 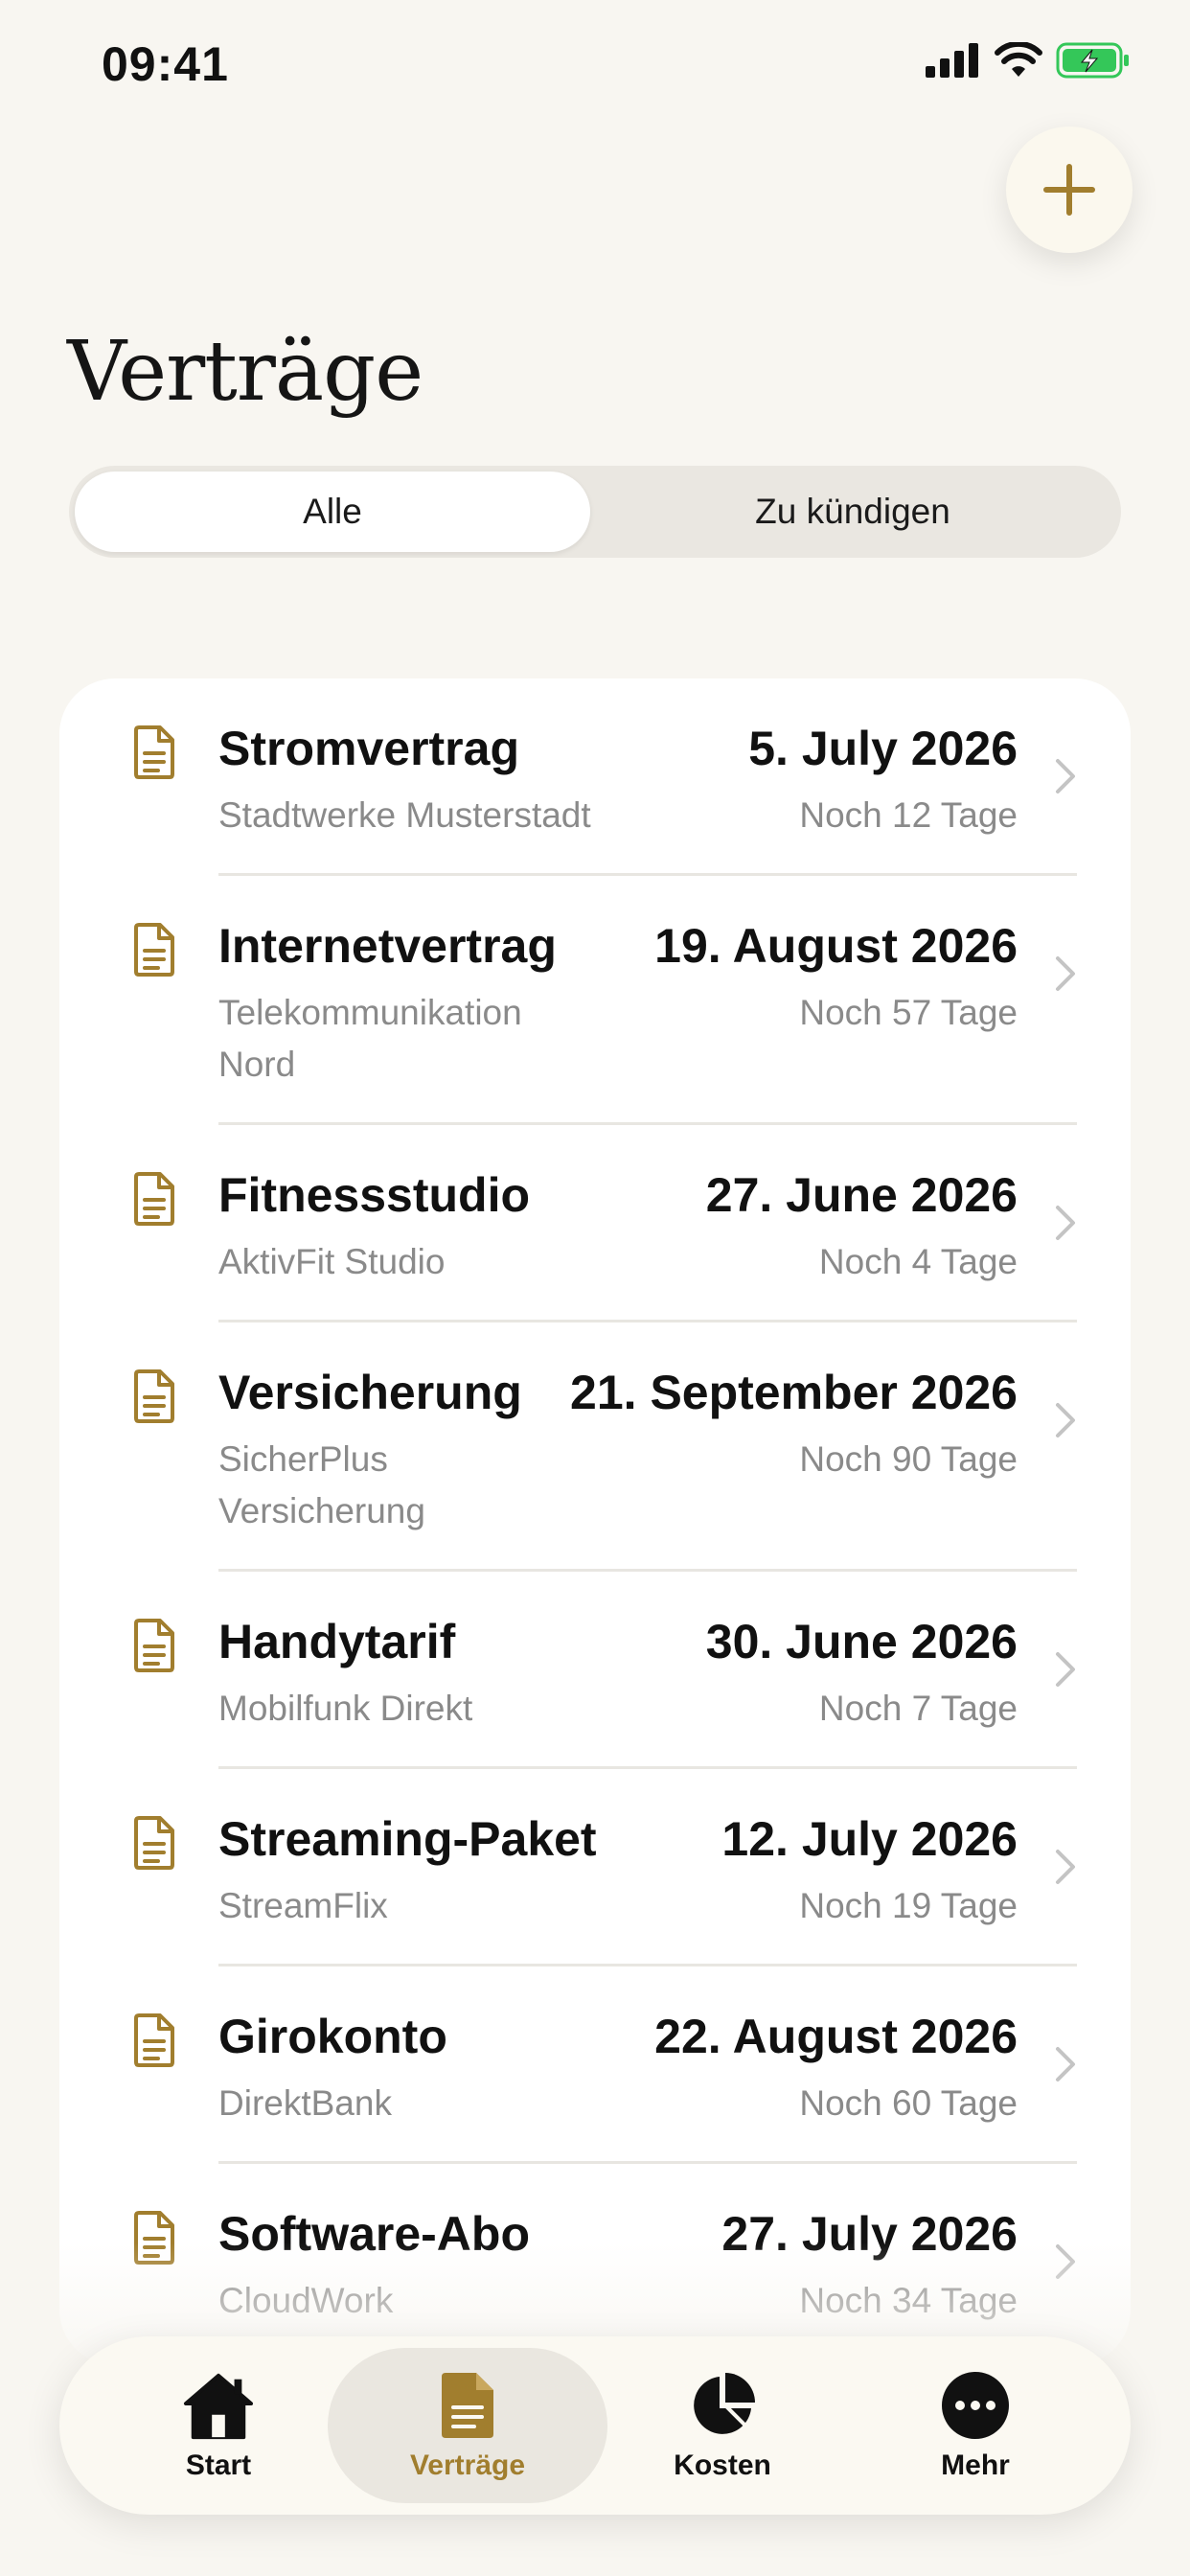 I want to click on contract-remaining: Noch 90 Tage, so click(x=909, y=1459).